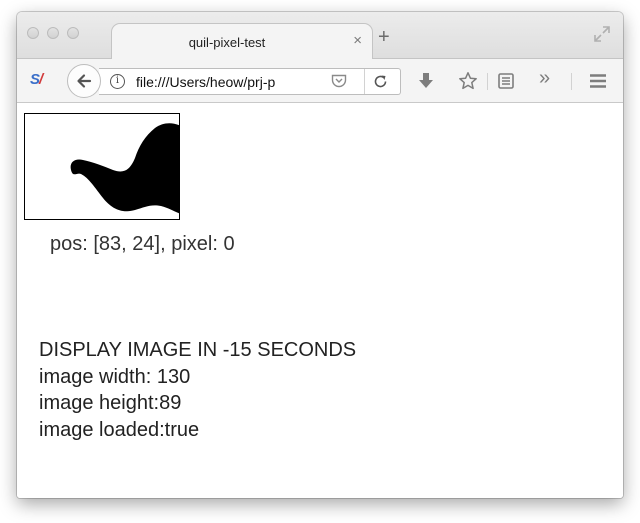 This screenshot has height=523, width=640. What do you see at coordinates (73, 33) in the screenshot?
I see `zoom-window-button` at bounding box center [73, 33].